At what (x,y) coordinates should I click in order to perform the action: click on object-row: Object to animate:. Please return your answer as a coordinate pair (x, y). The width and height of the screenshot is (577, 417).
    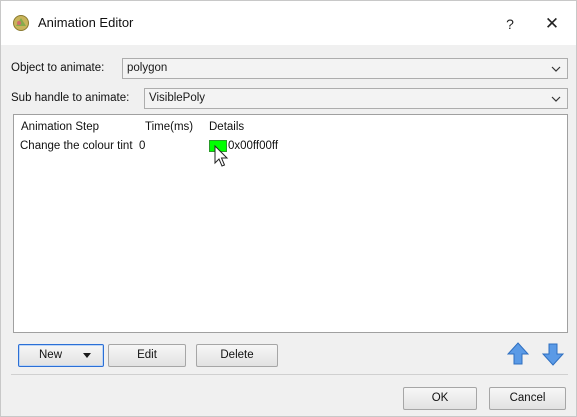
    Looking at the image, I should click on (57, 68).